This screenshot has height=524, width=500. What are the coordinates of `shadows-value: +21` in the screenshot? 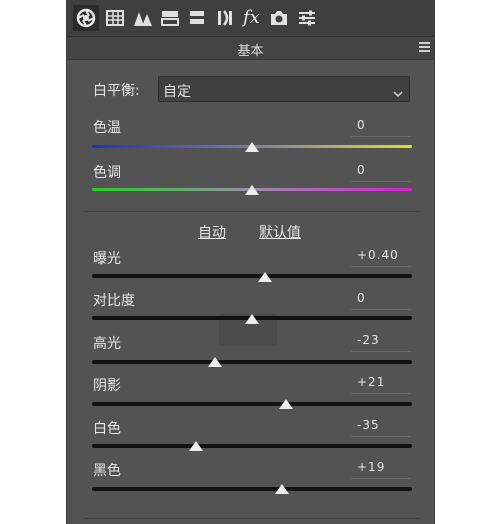 It's located at (381, 384).